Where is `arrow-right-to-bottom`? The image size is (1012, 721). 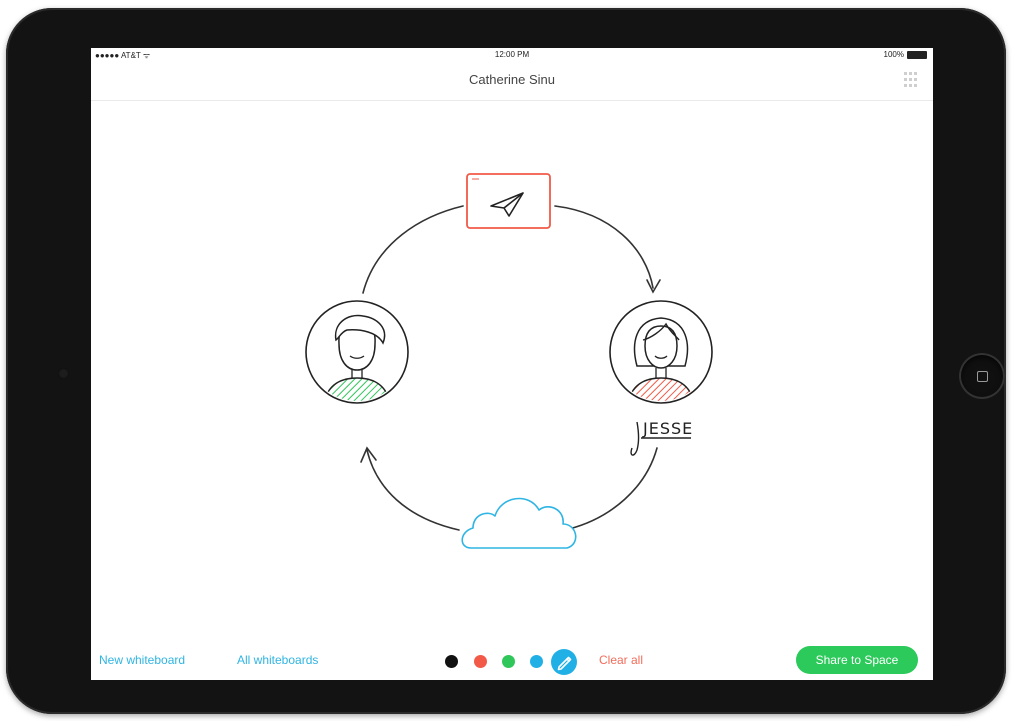 arrow-right-to-bottom is located at coordinates (613, 488).